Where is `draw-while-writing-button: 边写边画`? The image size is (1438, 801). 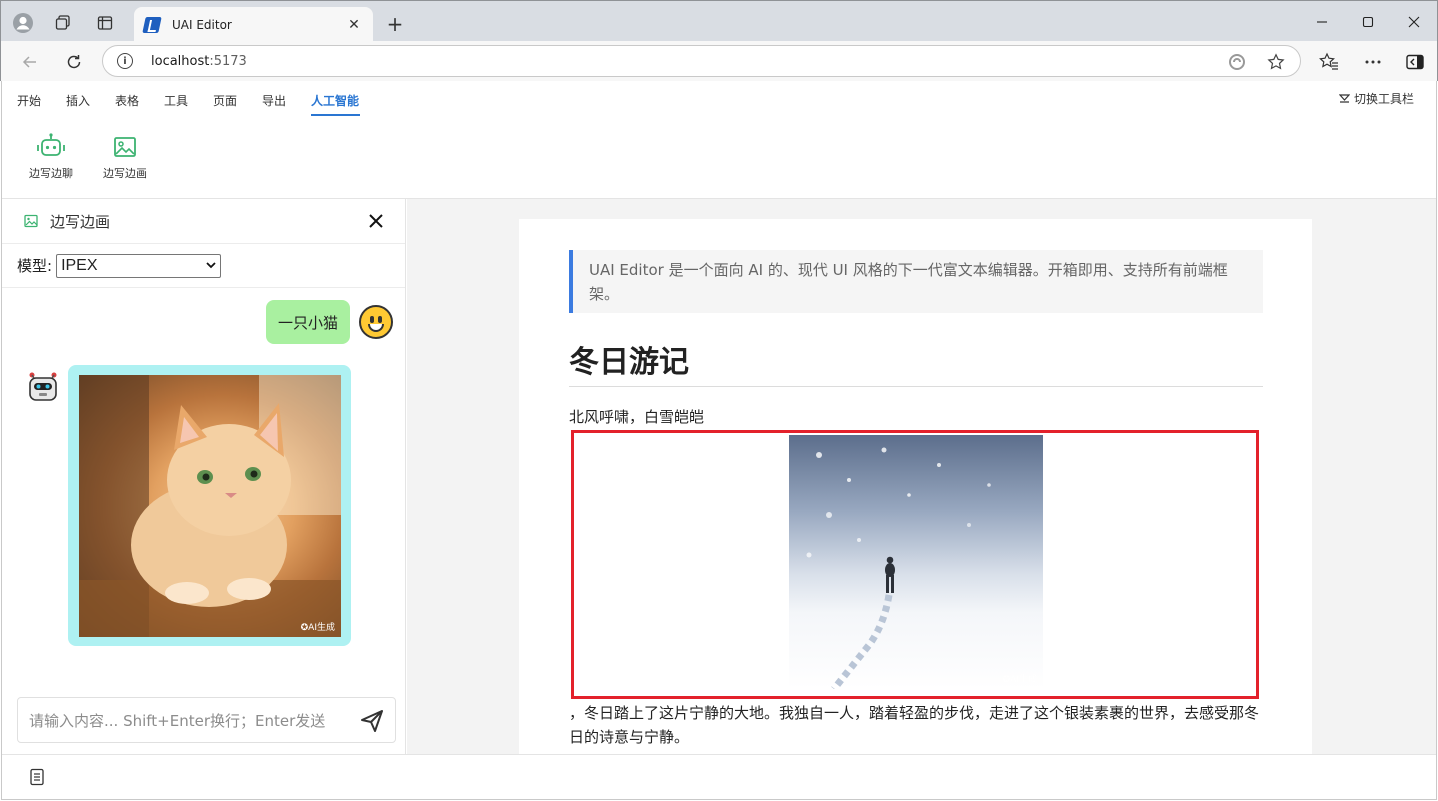
draw-while-writing-button: 边写边画 is located at coordinates (125, 157).